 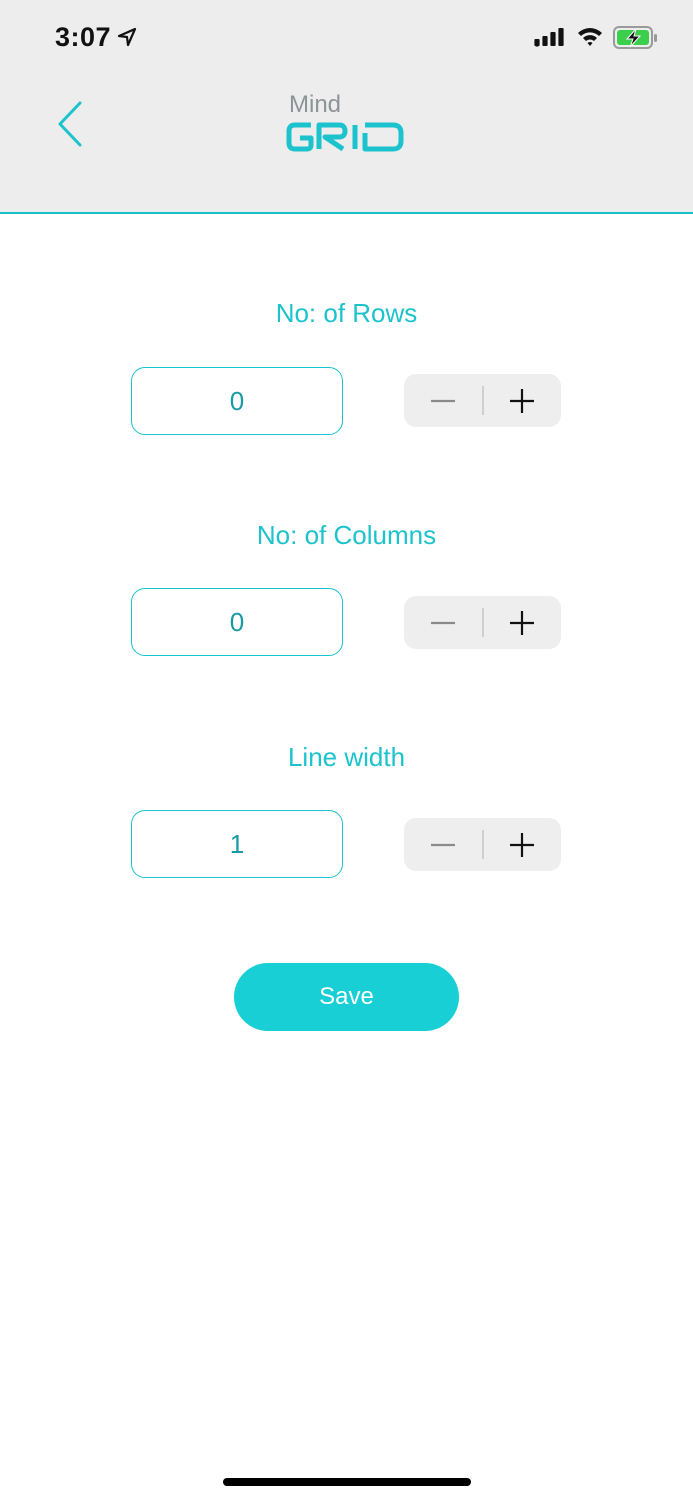 I want to click on line-width-label: Line width, so click(x=346, y=757).